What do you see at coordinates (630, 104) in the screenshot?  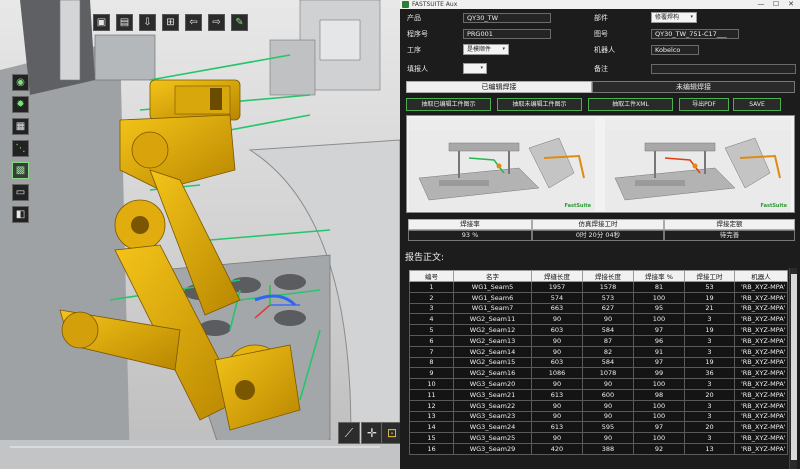 I see `capture-xml-button: 抽取工件XML` at bounding box center [630, 104].